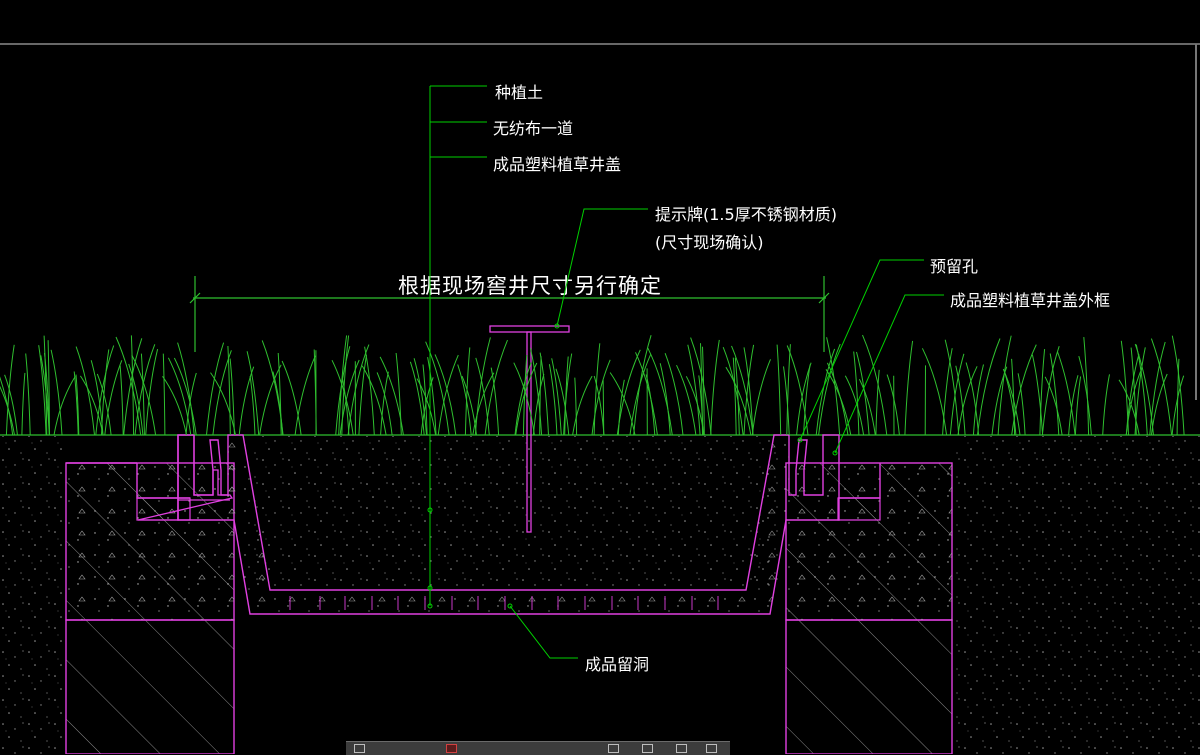  Describe the element at coordinates (557, 164) in the screenshot. I see `label-grass-cover: 成品塑料植草井盖` at that location.